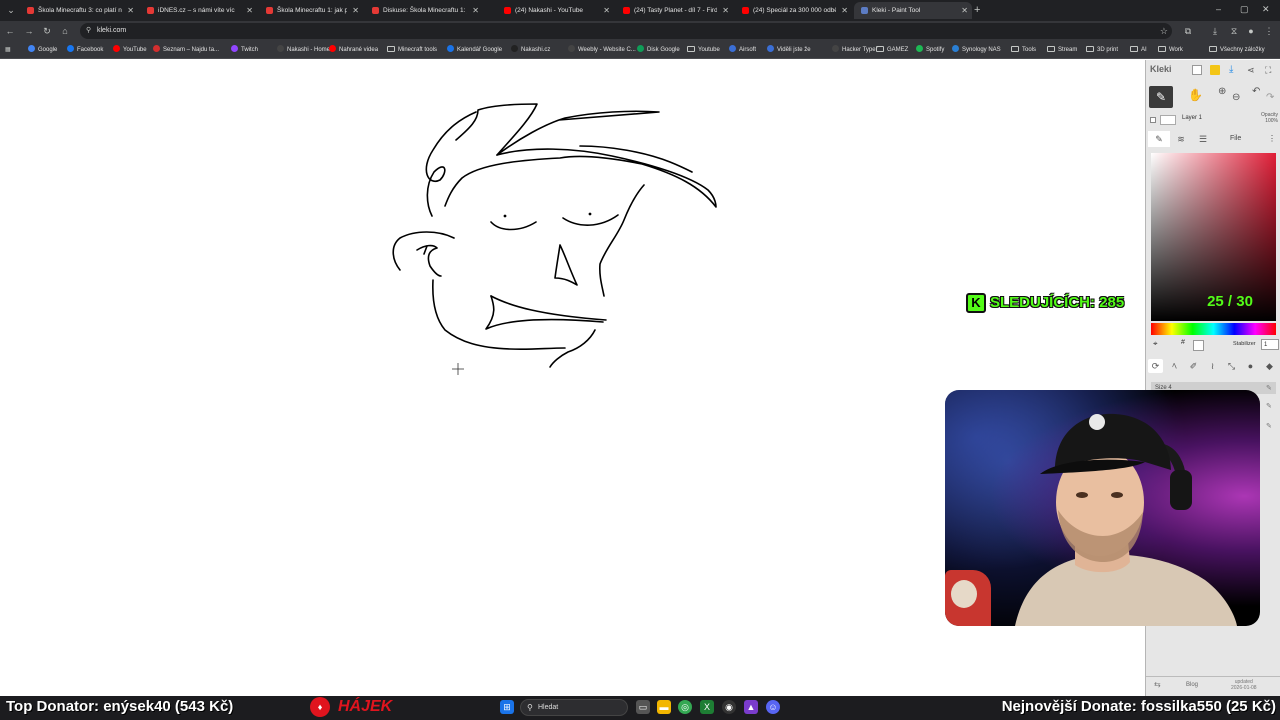  What do you see at coordinates (1153, 120) in the screenshot?
I see `layer-visibility-checkbox` at bounding box center [1153, 120].